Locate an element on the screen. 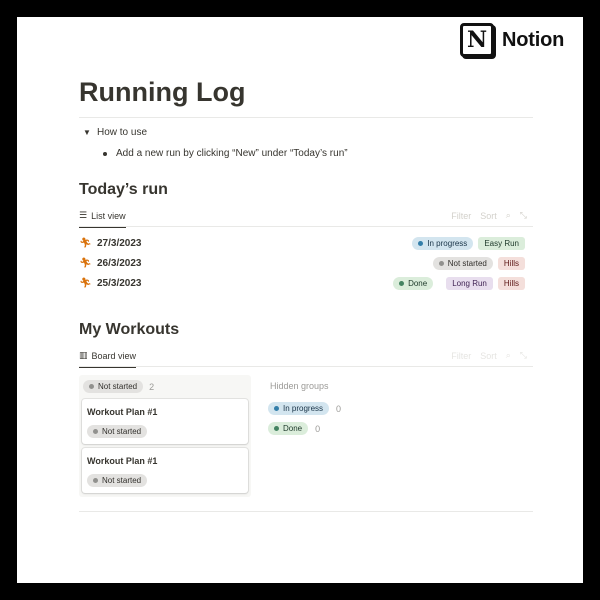 This screenshot has height=600, width=600. how-to-use-toggle: ▼ How to use is located at coordinates (115, 132).